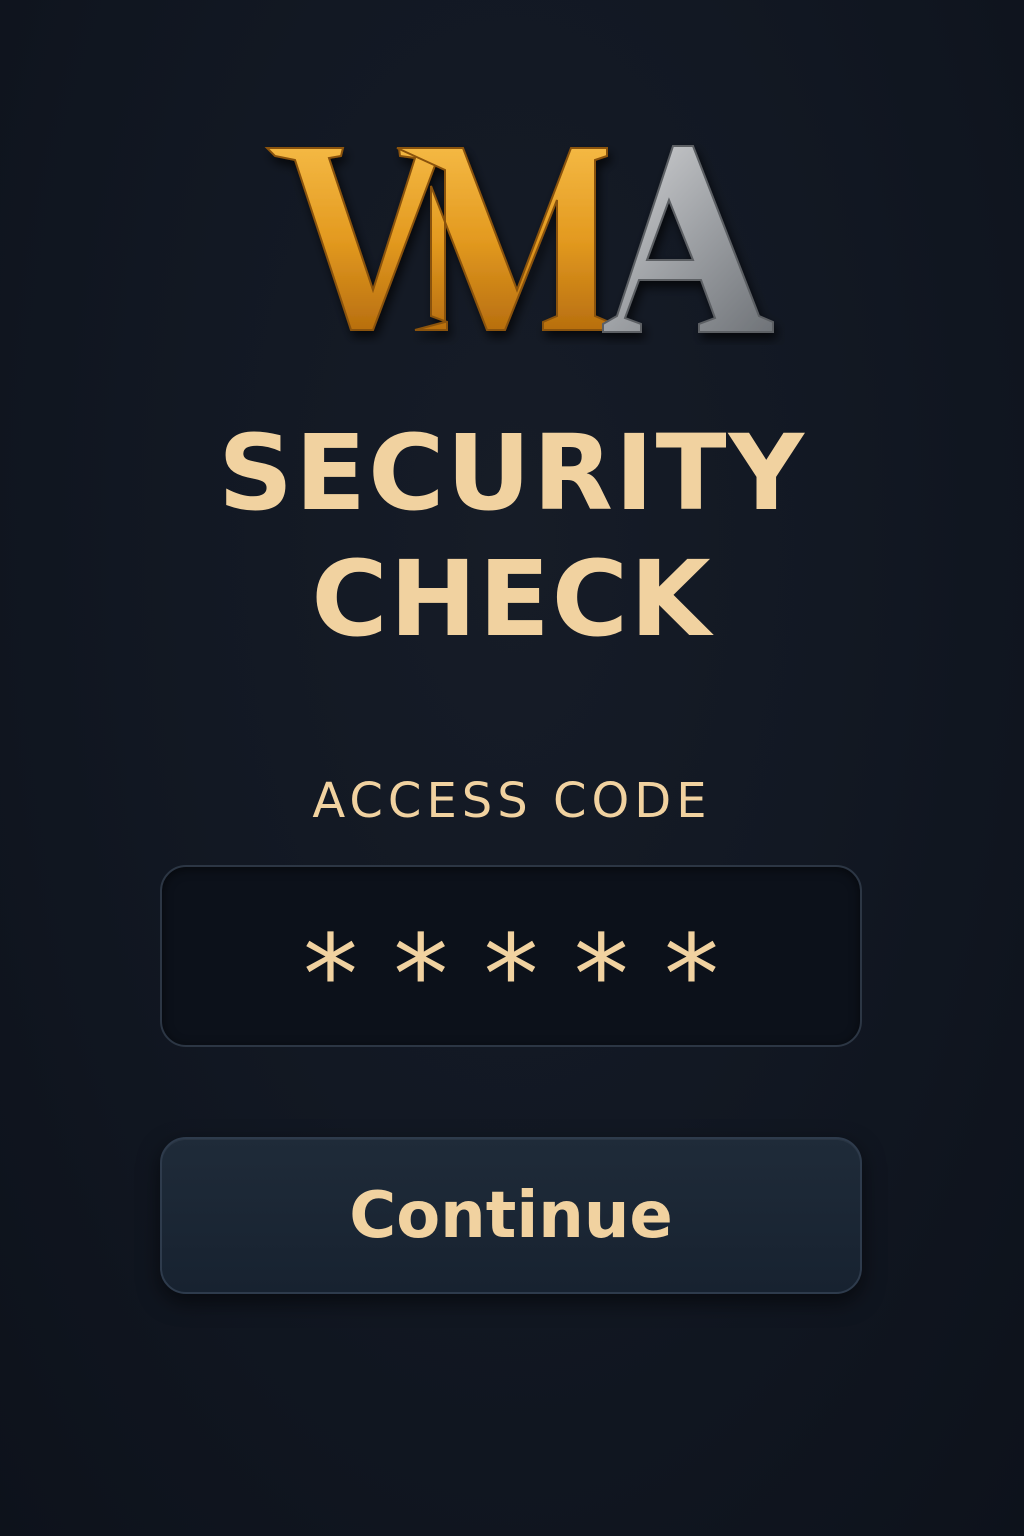 Image resolution: width=1024 pixels, height=1536 pixels. What do you see at coordinates (358, 239) in the screenshot?
I see `logo-letter-v` at bounding box center [358, 239].